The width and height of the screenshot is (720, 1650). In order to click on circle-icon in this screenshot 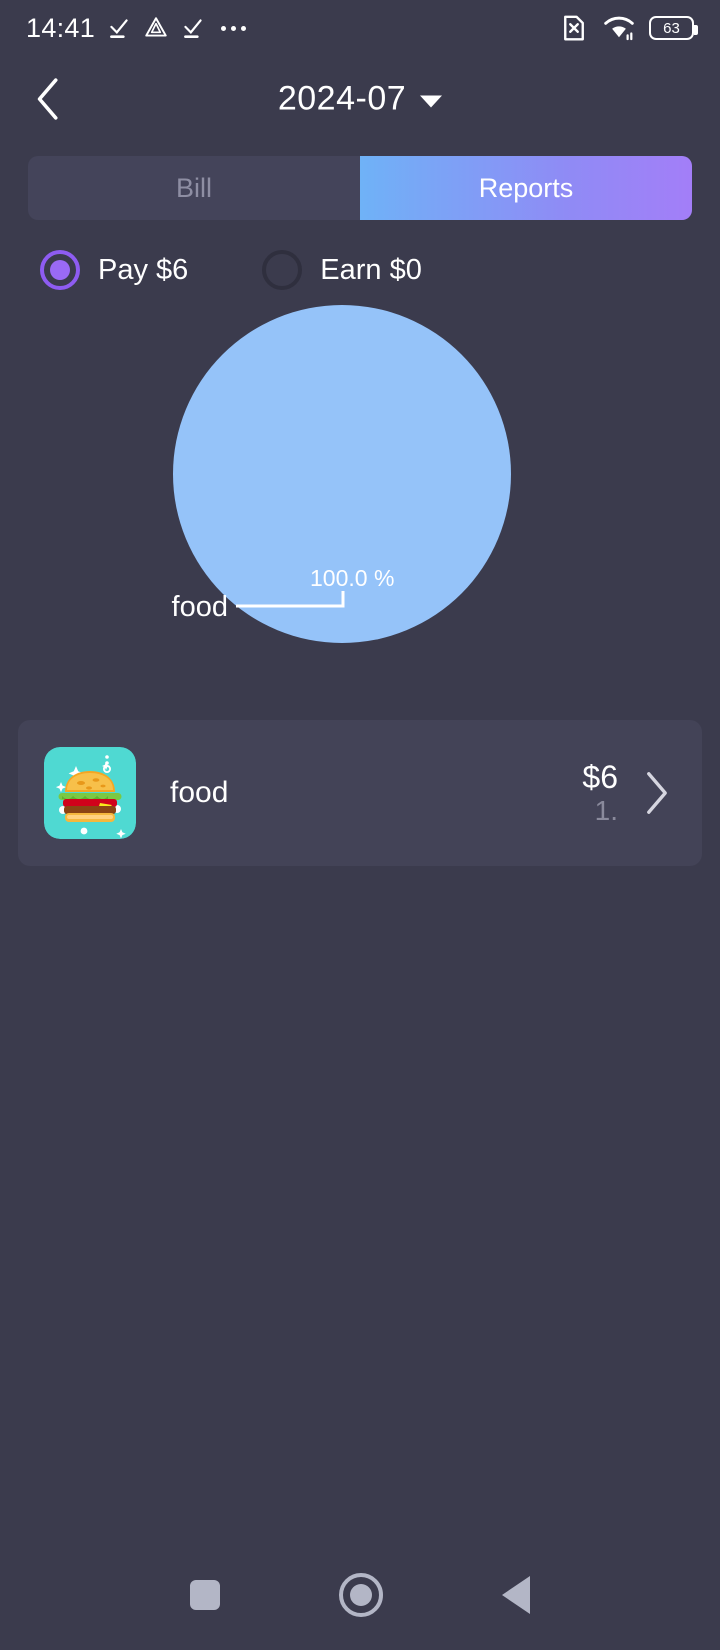, I will do `click(360, 1595)`.